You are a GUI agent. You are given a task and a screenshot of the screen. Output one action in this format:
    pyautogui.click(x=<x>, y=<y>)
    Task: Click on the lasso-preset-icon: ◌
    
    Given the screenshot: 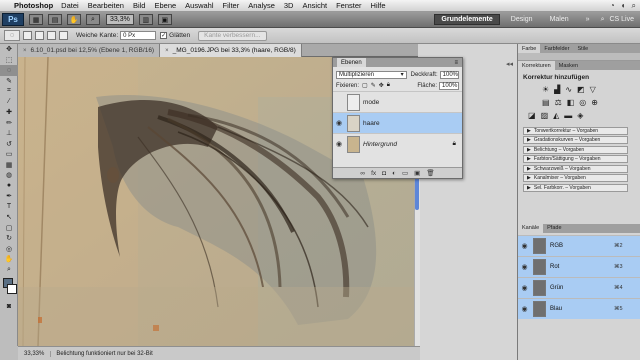 What is the action you would take?
    pyautogui.click(x=12, y=35)
    